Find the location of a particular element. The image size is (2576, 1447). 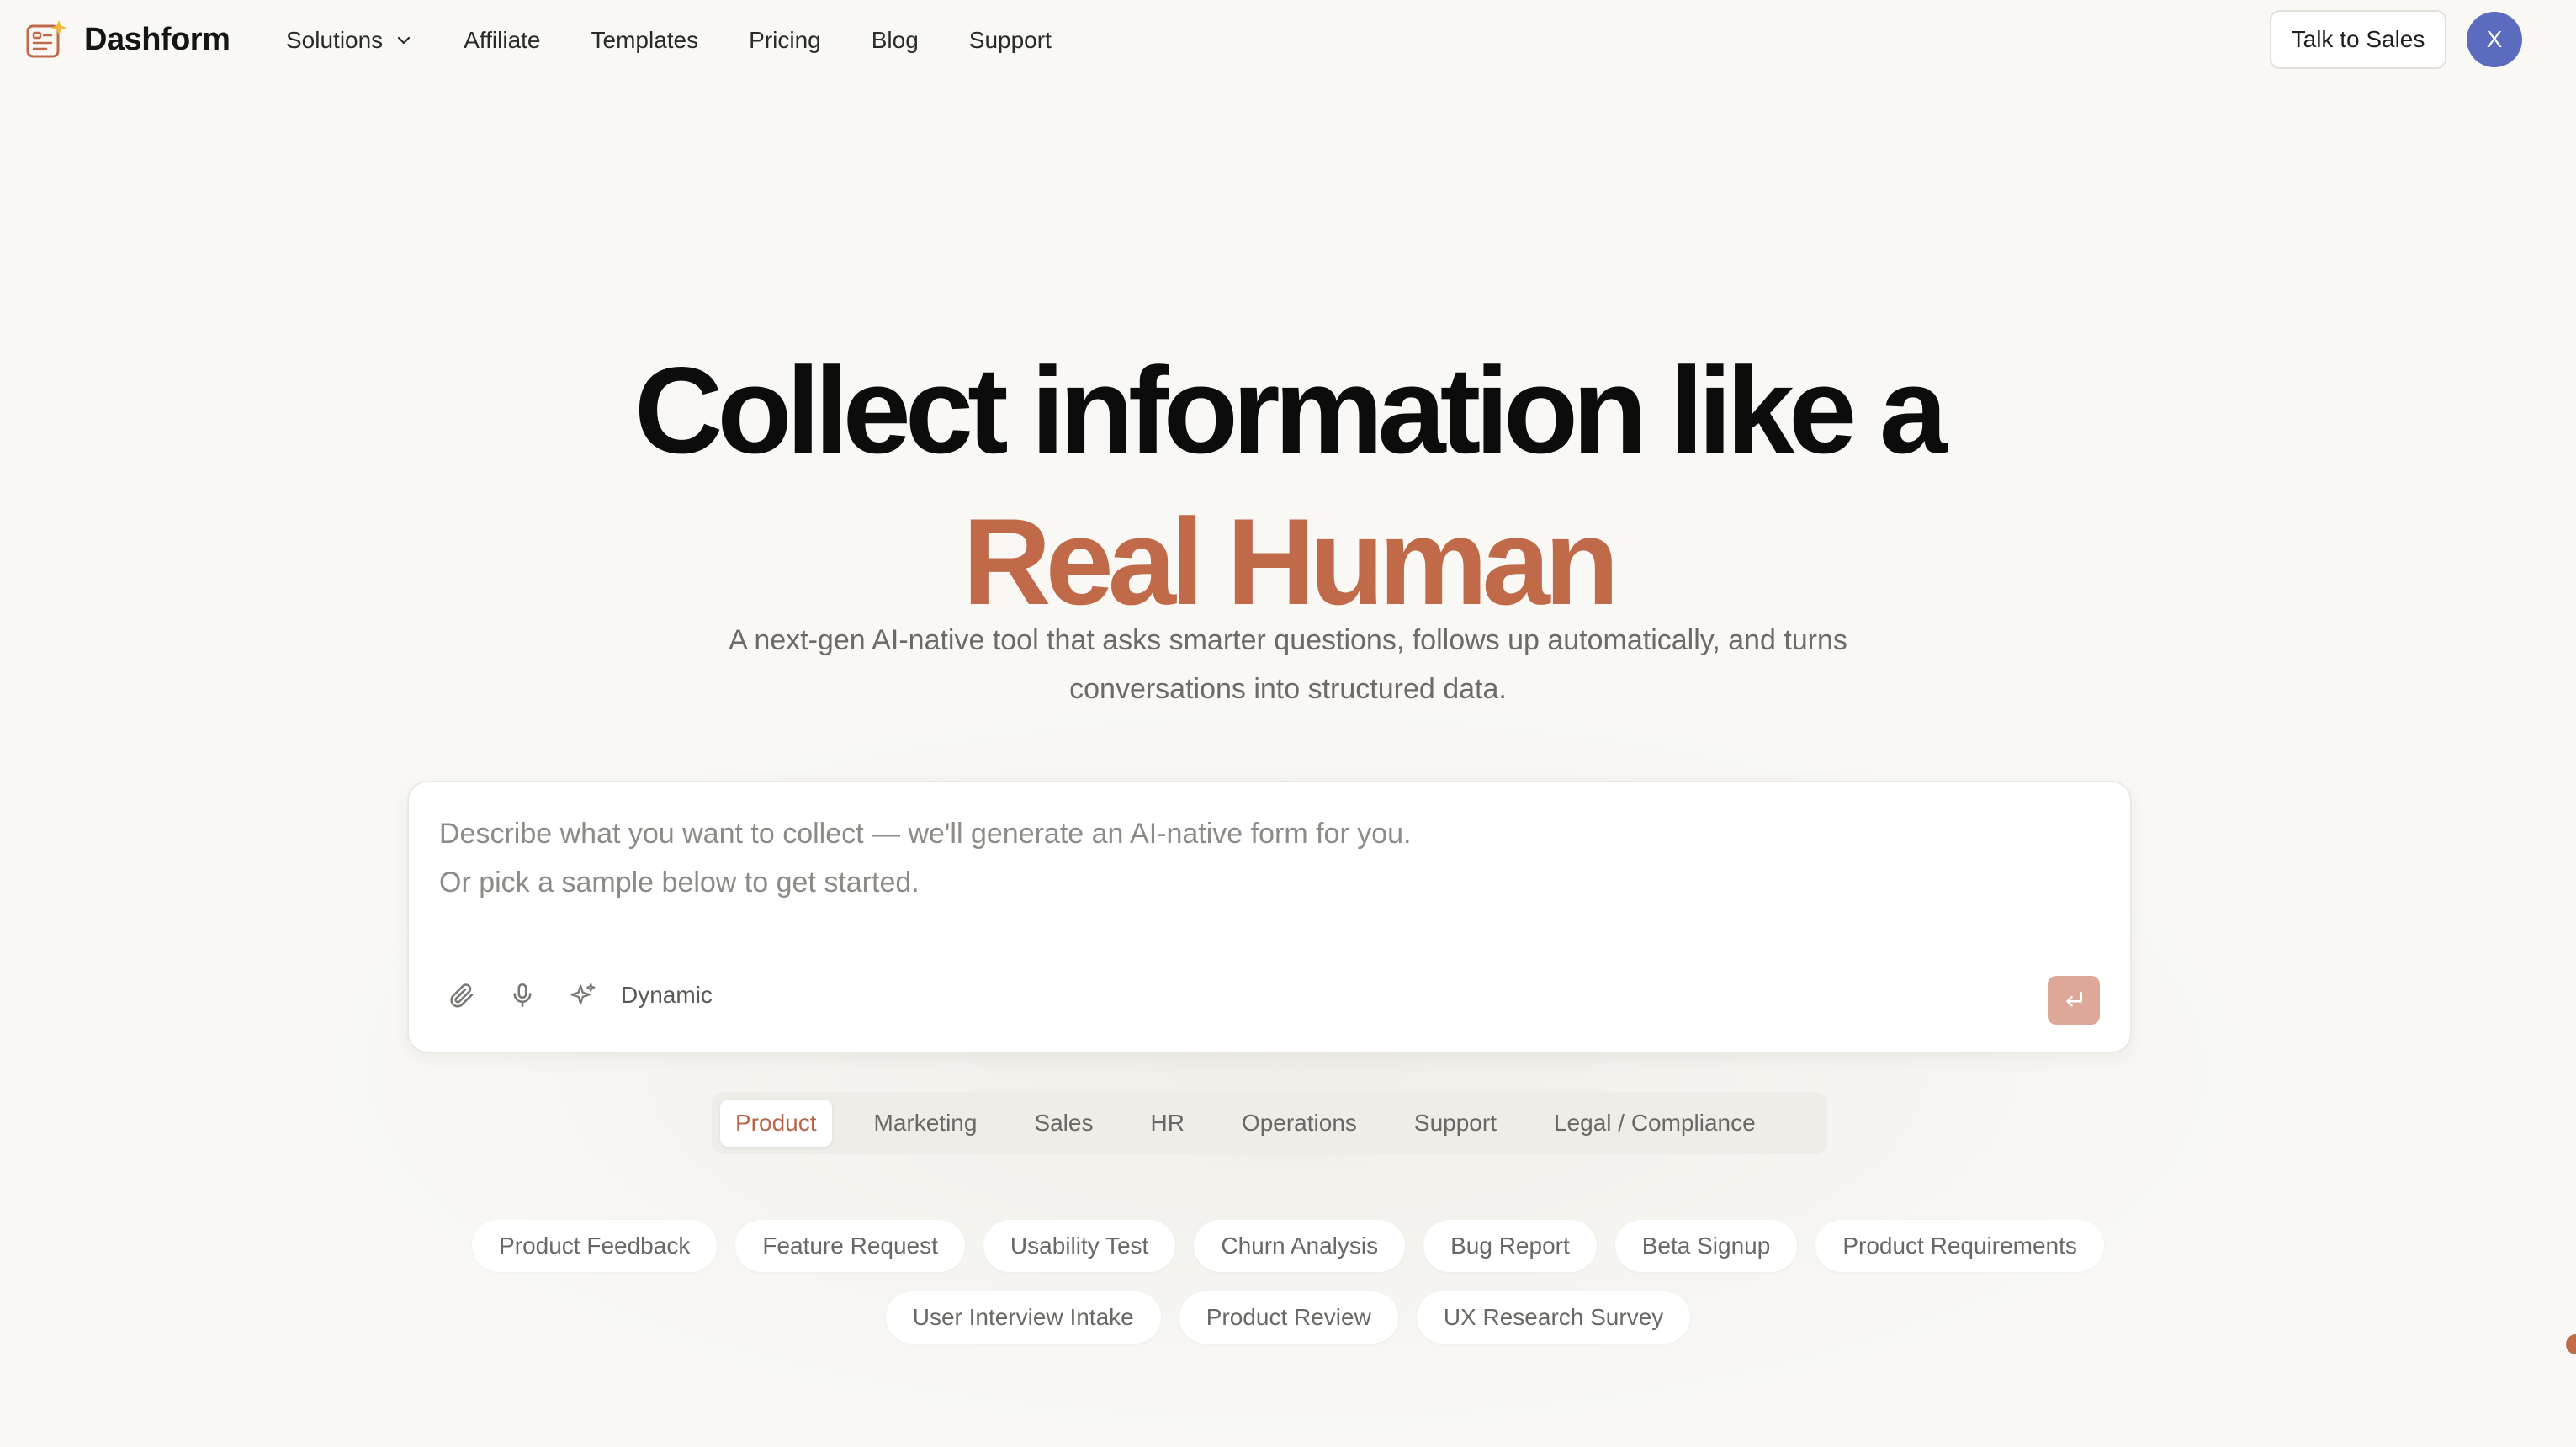

nav-item-solutions: Solutions is located at coordinates (349, 40).